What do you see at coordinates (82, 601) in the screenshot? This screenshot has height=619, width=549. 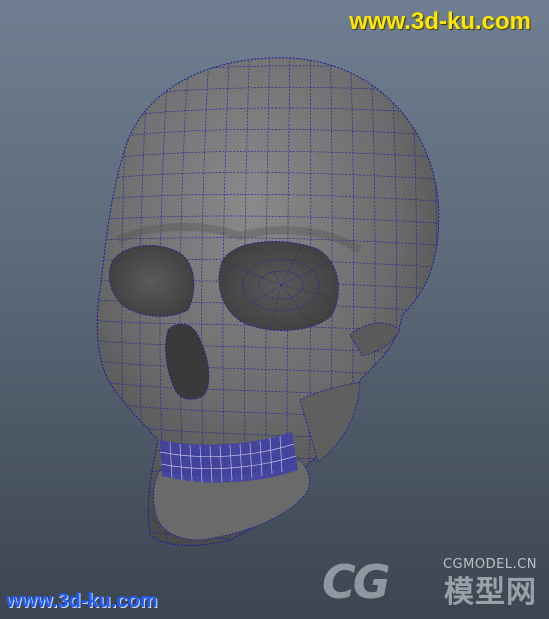 I see `watermark-bottom: www.3d-ku.com` at bounding box center [82, 601].